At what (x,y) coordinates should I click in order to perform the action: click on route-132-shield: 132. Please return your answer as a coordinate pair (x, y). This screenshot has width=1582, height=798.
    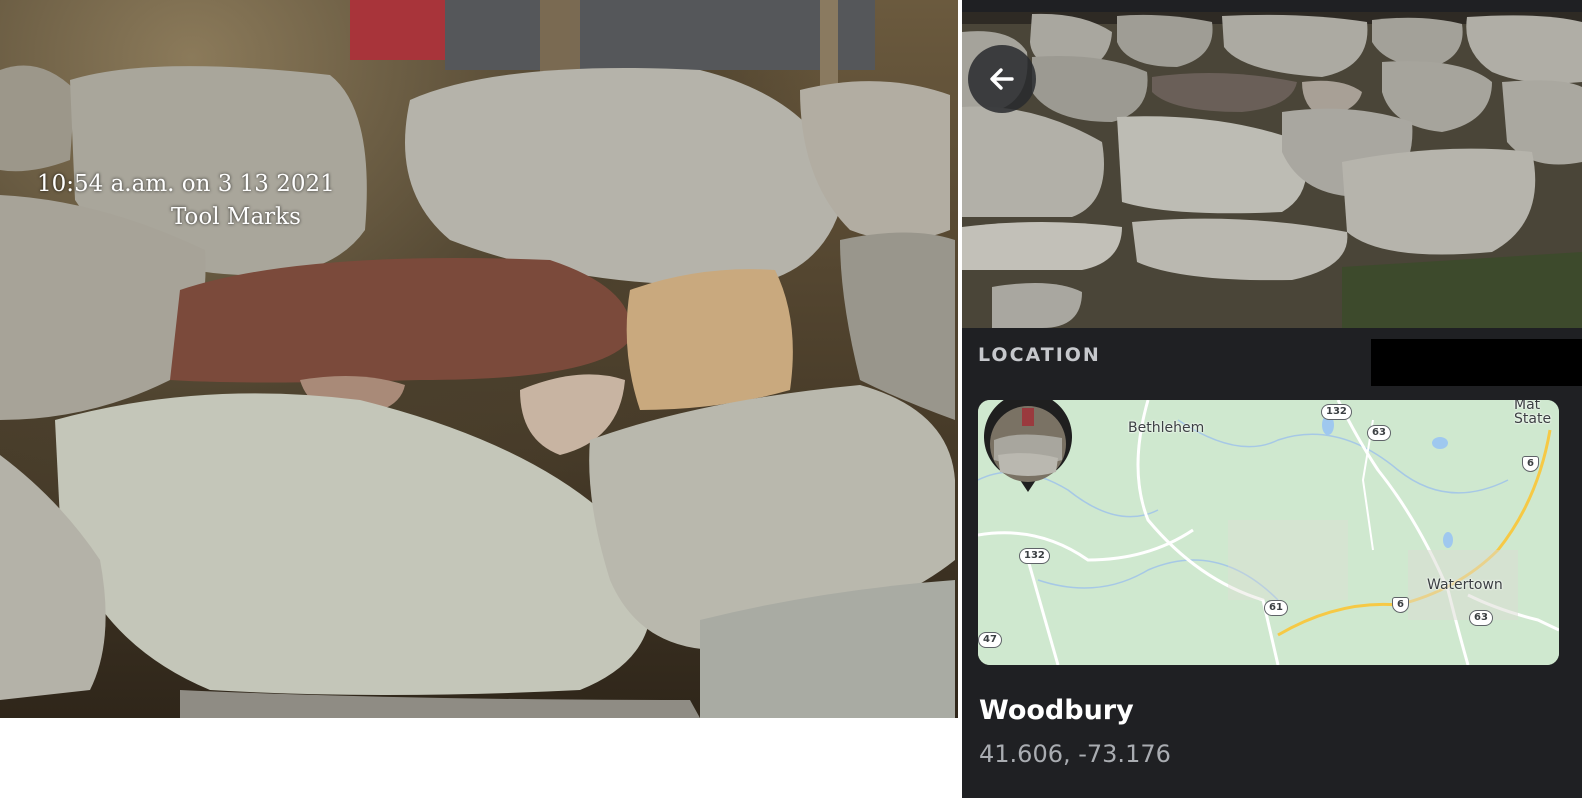
    Looking at the image, I should click on (1336, 412).